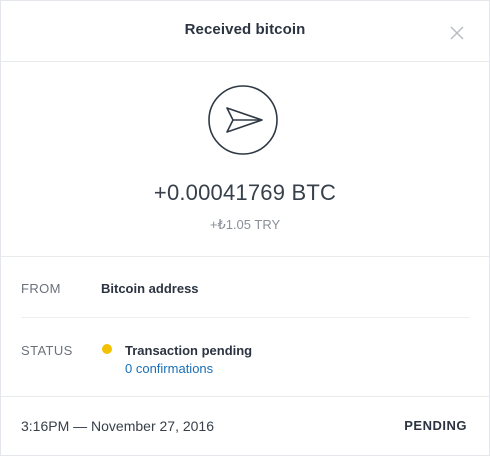 The image size is (490, 457). Describe the element at coordinates (457, 33) in the screenshot. I see `close-icon` at that location.